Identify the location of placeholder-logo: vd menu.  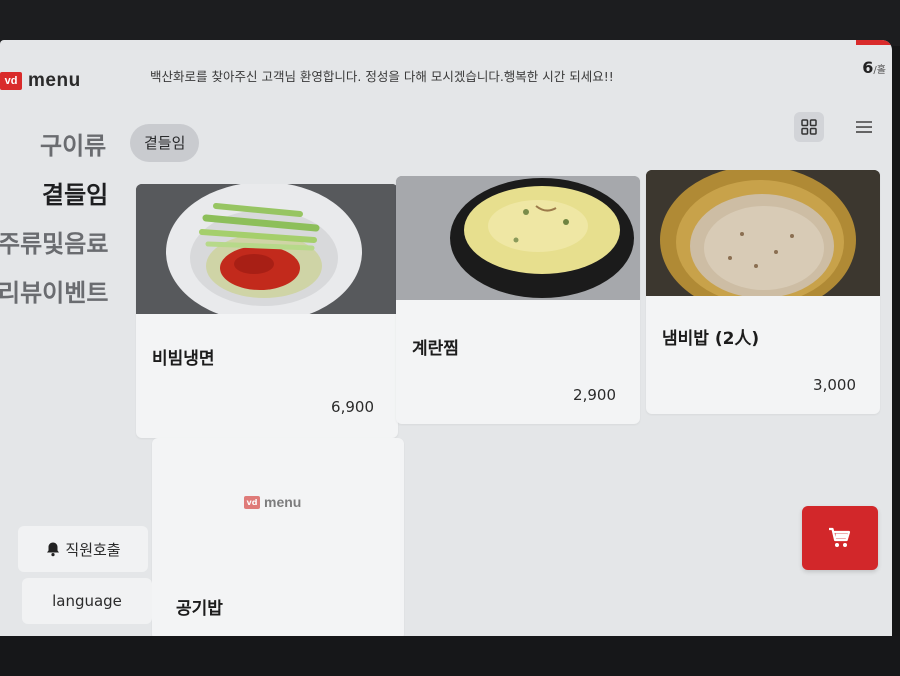
(272, 502).